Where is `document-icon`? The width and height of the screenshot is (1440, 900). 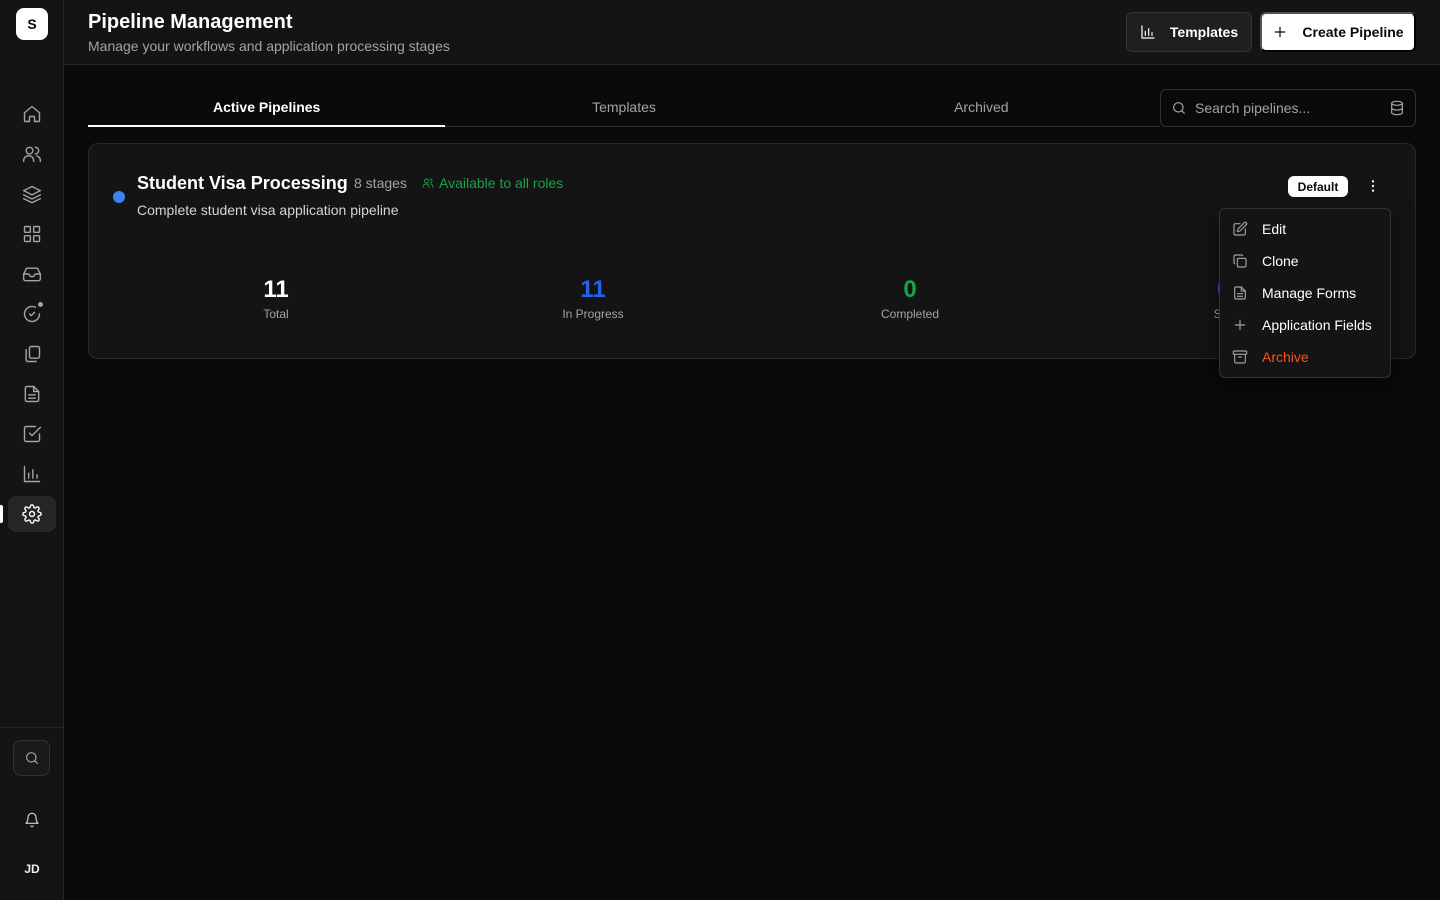
document-icon is located at coordinates (32, 394).